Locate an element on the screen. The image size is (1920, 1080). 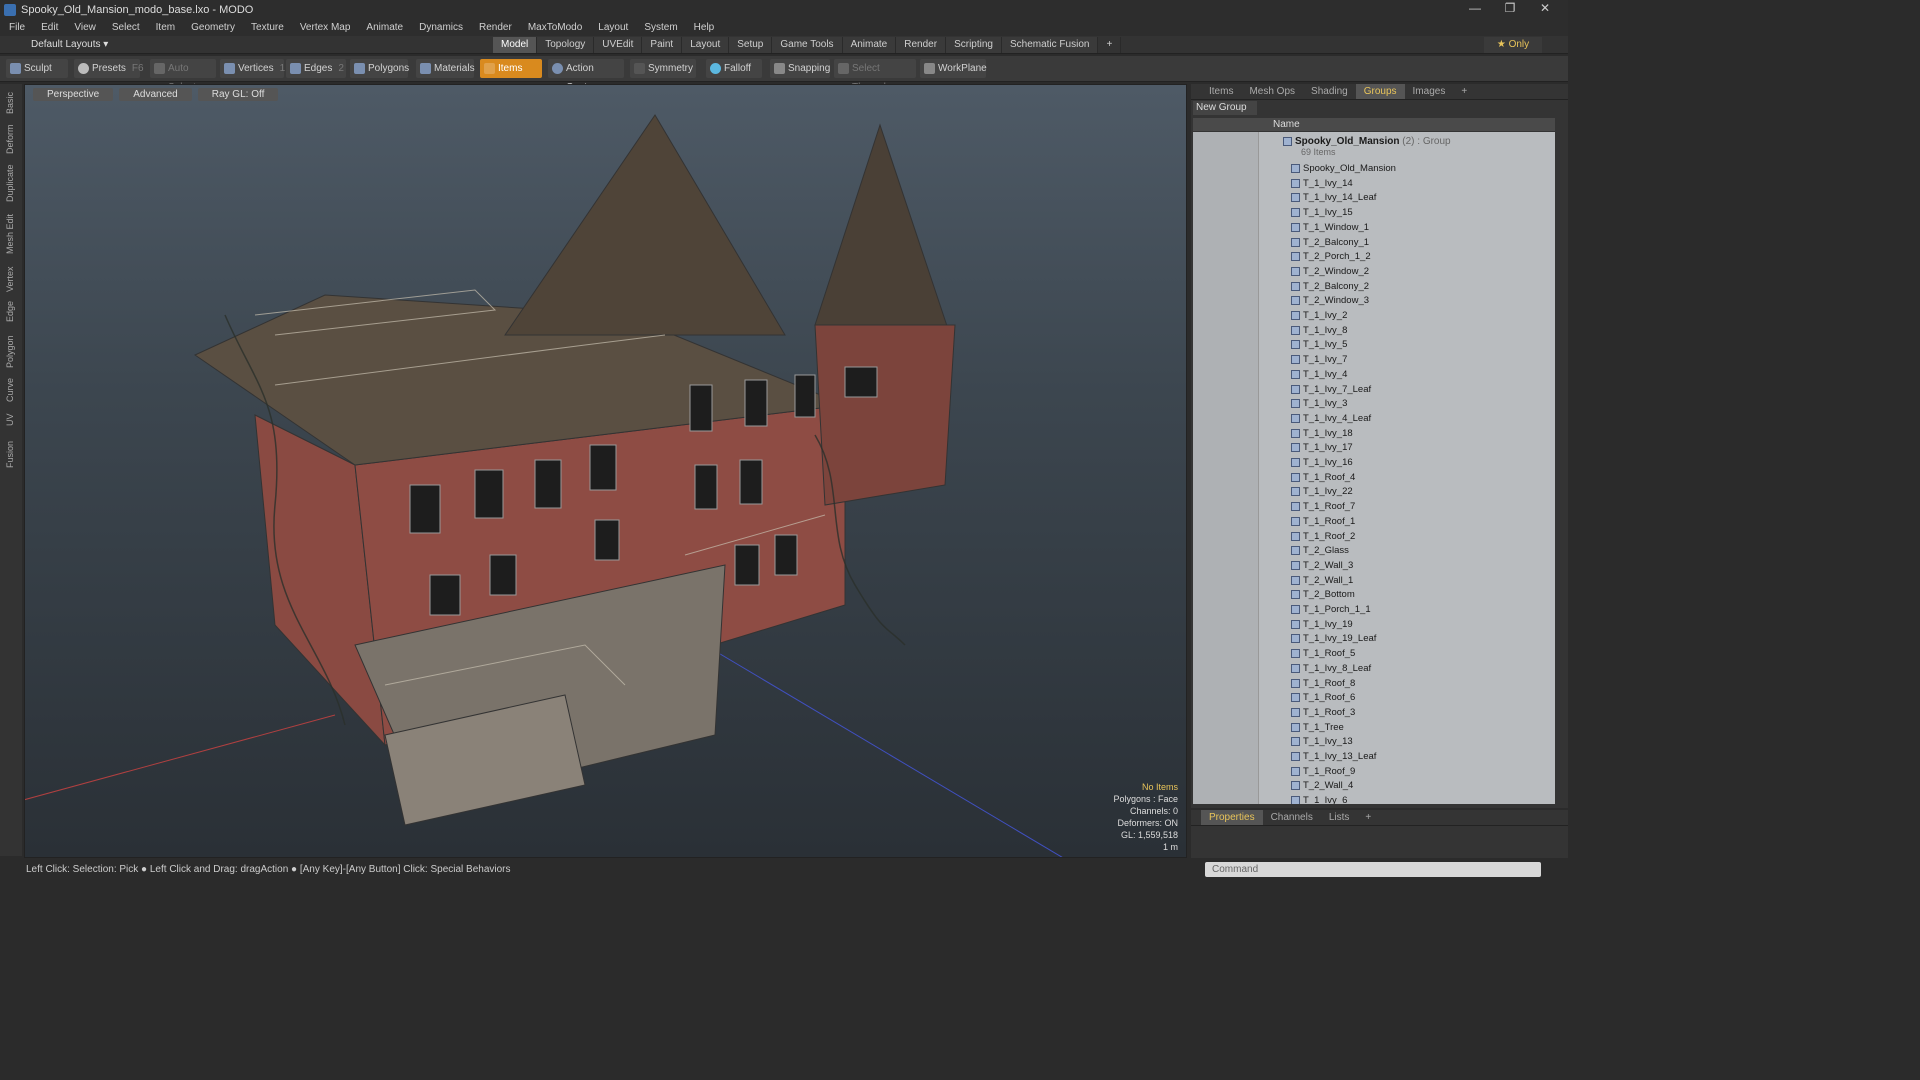
list-item: T_2_Window_2 is located at coordinates (1374, 271).